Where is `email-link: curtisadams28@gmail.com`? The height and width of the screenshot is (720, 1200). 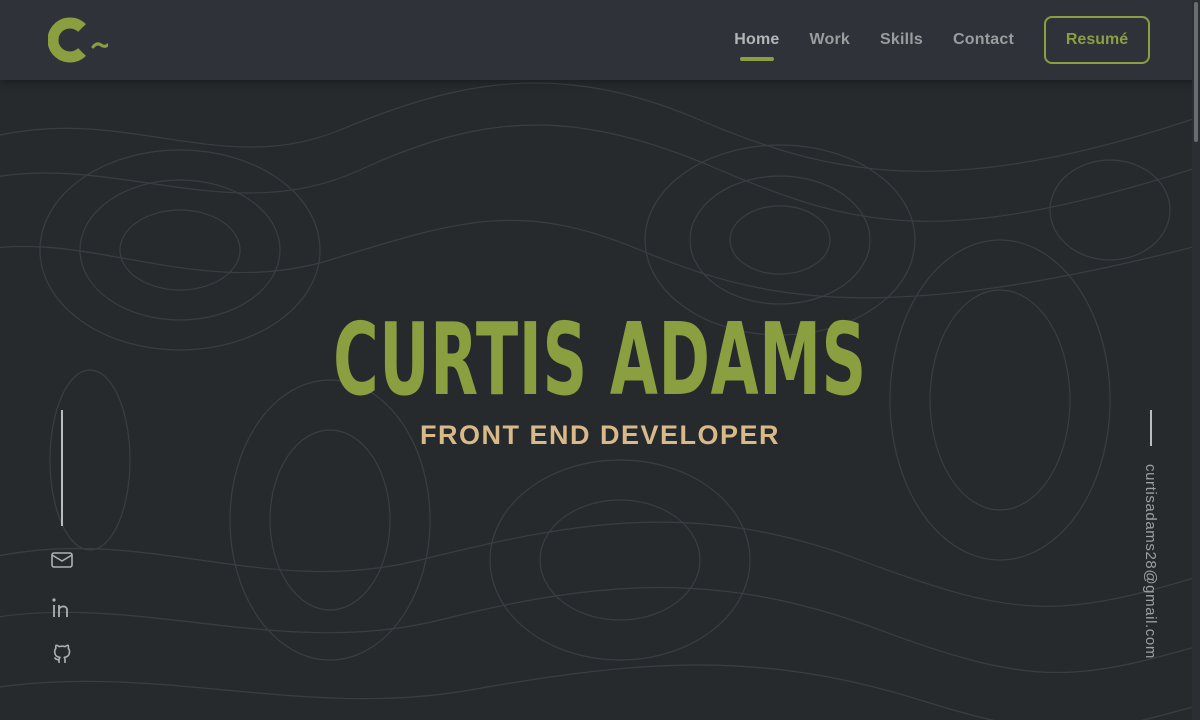
email-link: curtisadams28@gmail.com is located at coordinates (1150, 561).